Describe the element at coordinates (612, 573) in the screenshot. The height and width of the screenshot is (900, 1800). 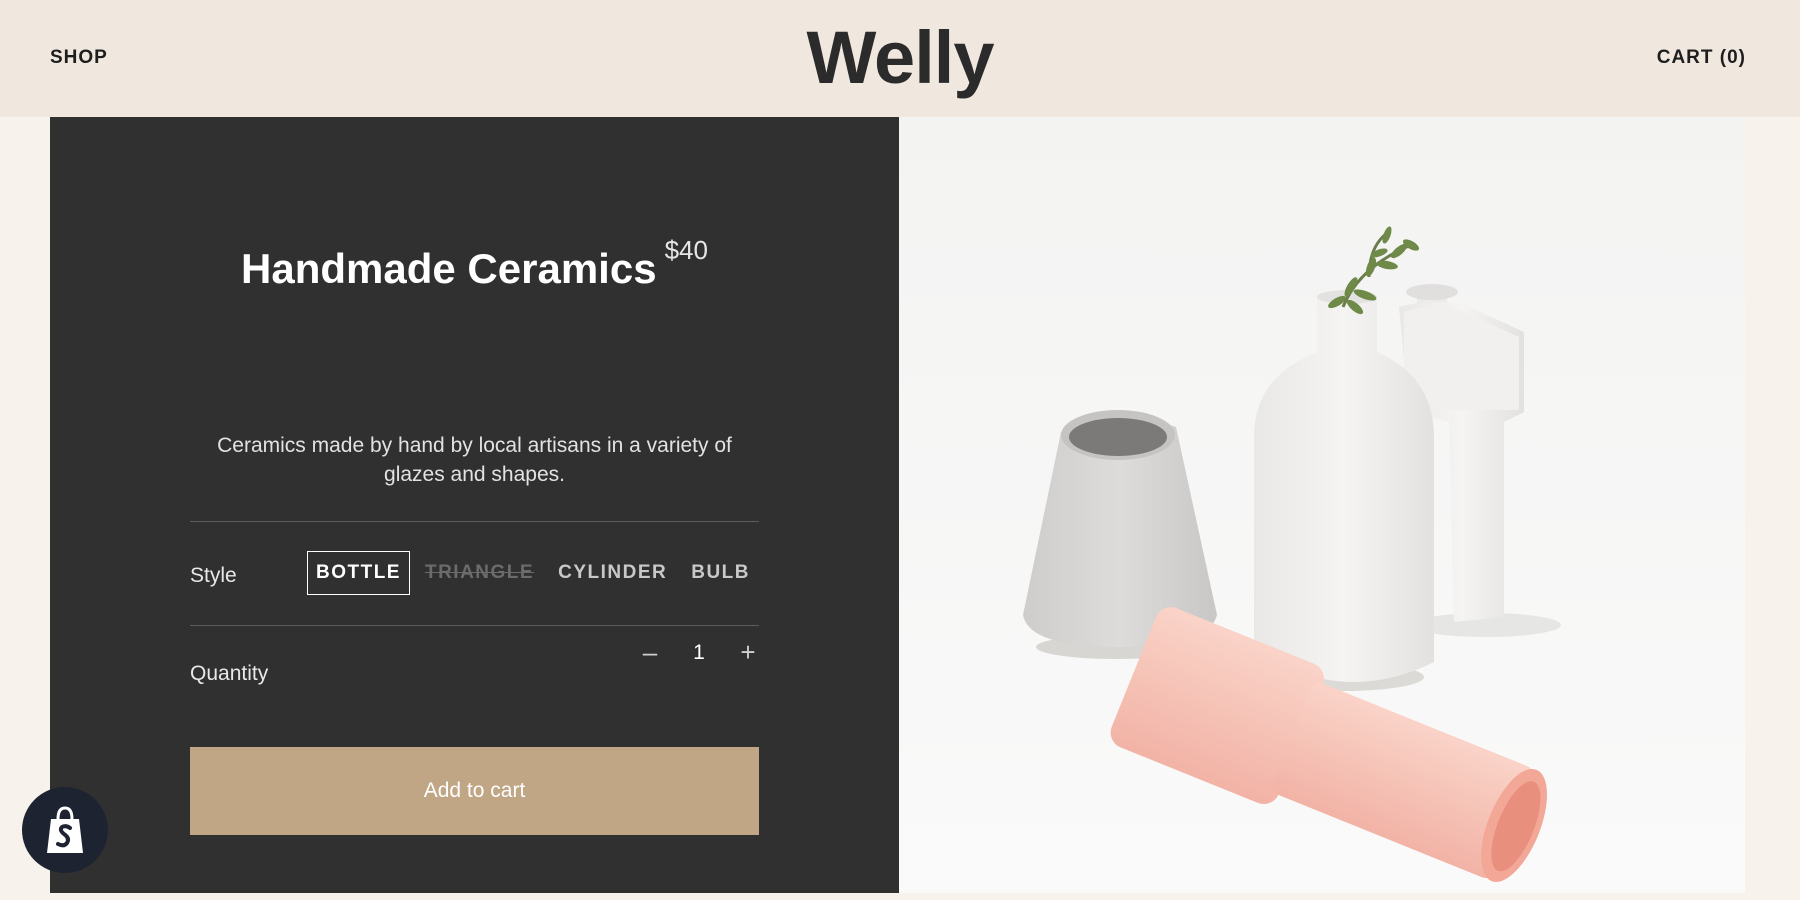
I see `style-option-cylinder: CYLINDER` at that location.